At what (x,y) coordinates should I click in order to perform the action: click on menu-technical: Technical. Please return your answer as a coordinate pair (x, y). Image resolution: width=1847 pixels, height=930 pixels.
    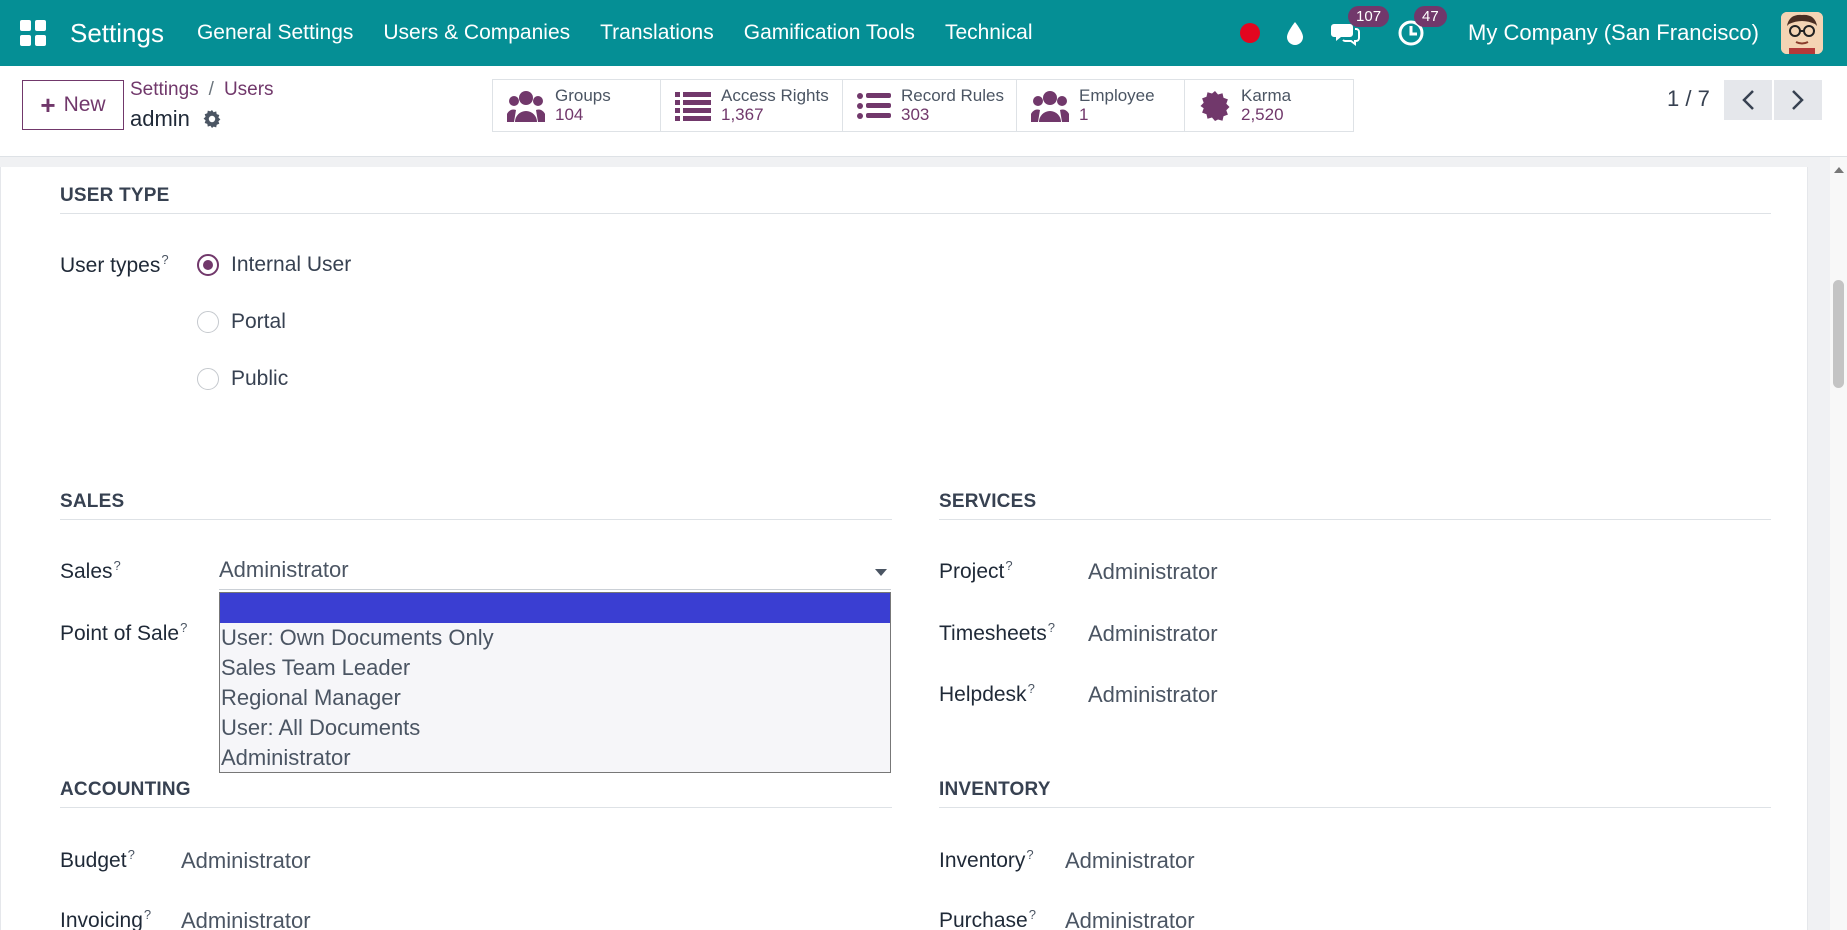
    Looking at the image, I should click on (989, 33).